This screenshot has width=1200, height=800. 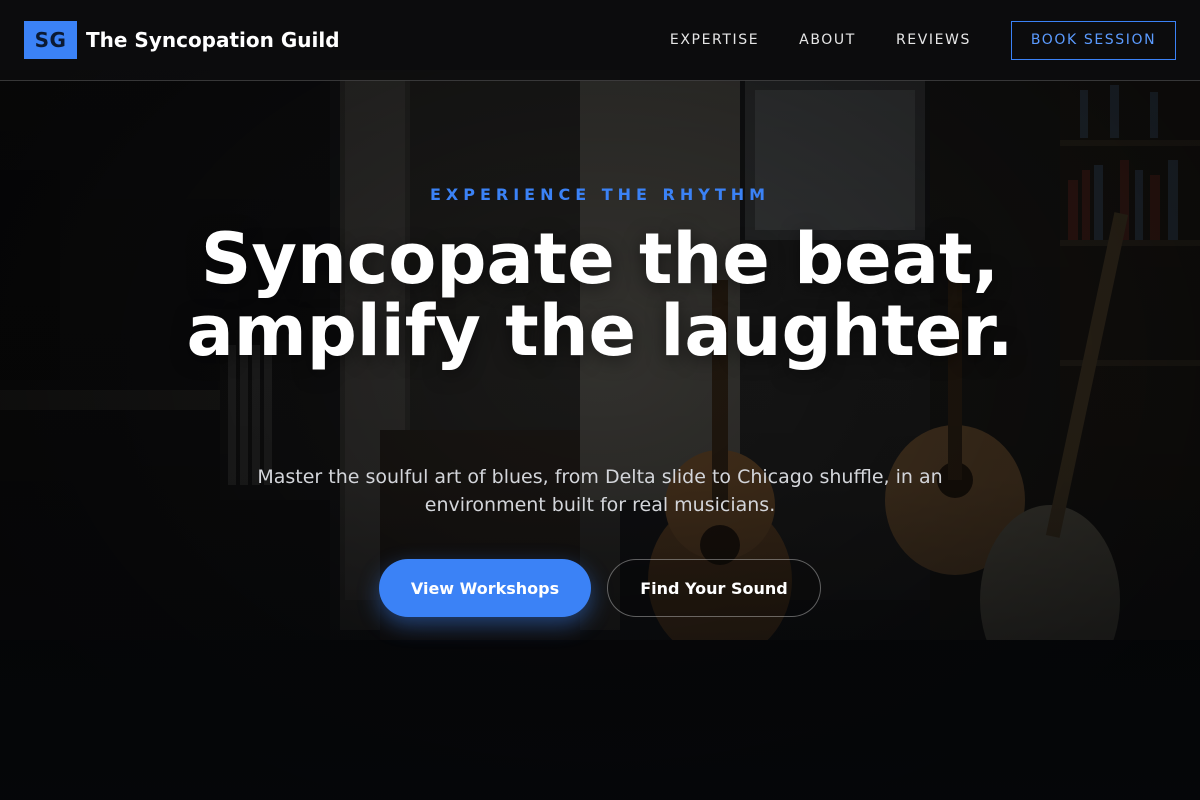 I want to click on view-workshops-button: View Workshops, so click(x=485, y=588).